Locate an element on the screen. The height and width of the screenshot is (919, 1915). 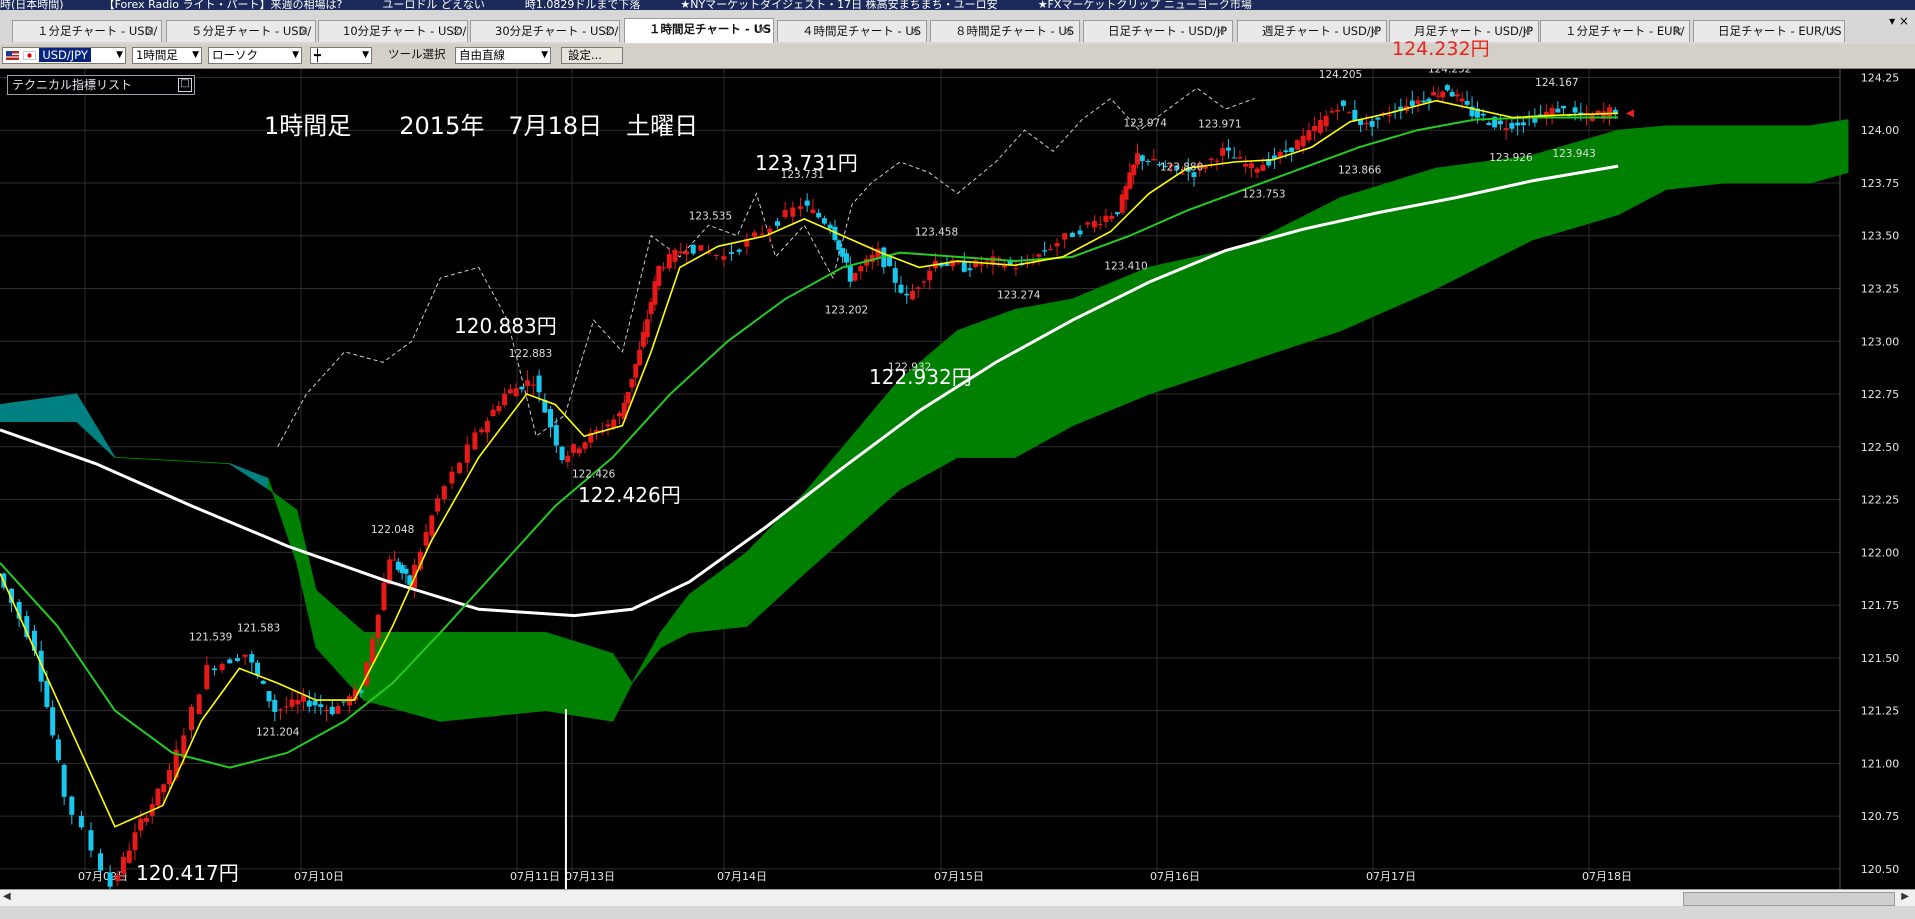
x-tick-label: 07月10日 is located at coordinates (319, 876).